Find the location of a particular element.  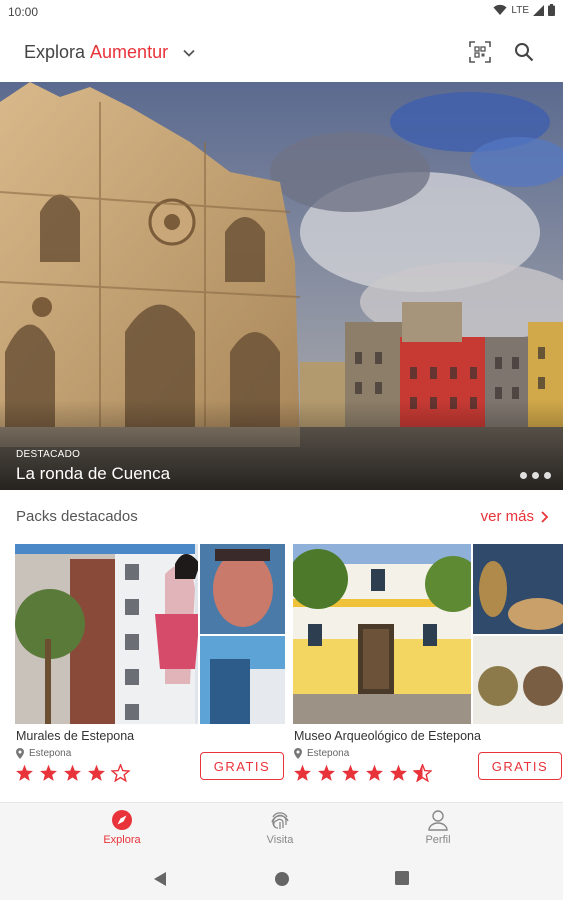

carousel-indicator is located at coordinates (535, 475).